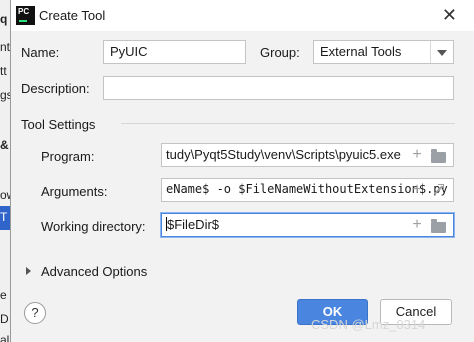 This screenshot has height=342, width=474. Describe the element at coordinates (449, 15) in the screenshot. I see `close-icon: ✕` at that location.